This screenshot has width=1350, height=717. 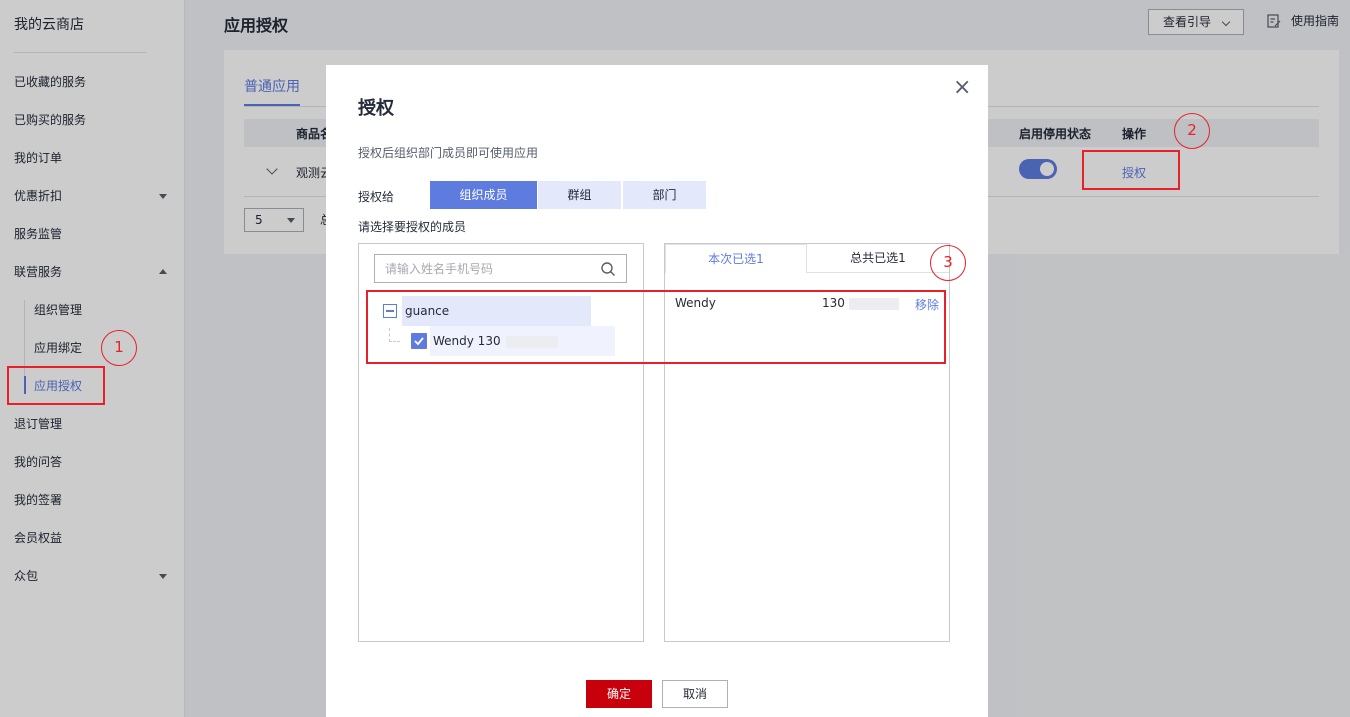 What do you see at coordinates (1131, 170) in the screenshot?
I see `annotation-box-action` at bounding box center [1131, 170].